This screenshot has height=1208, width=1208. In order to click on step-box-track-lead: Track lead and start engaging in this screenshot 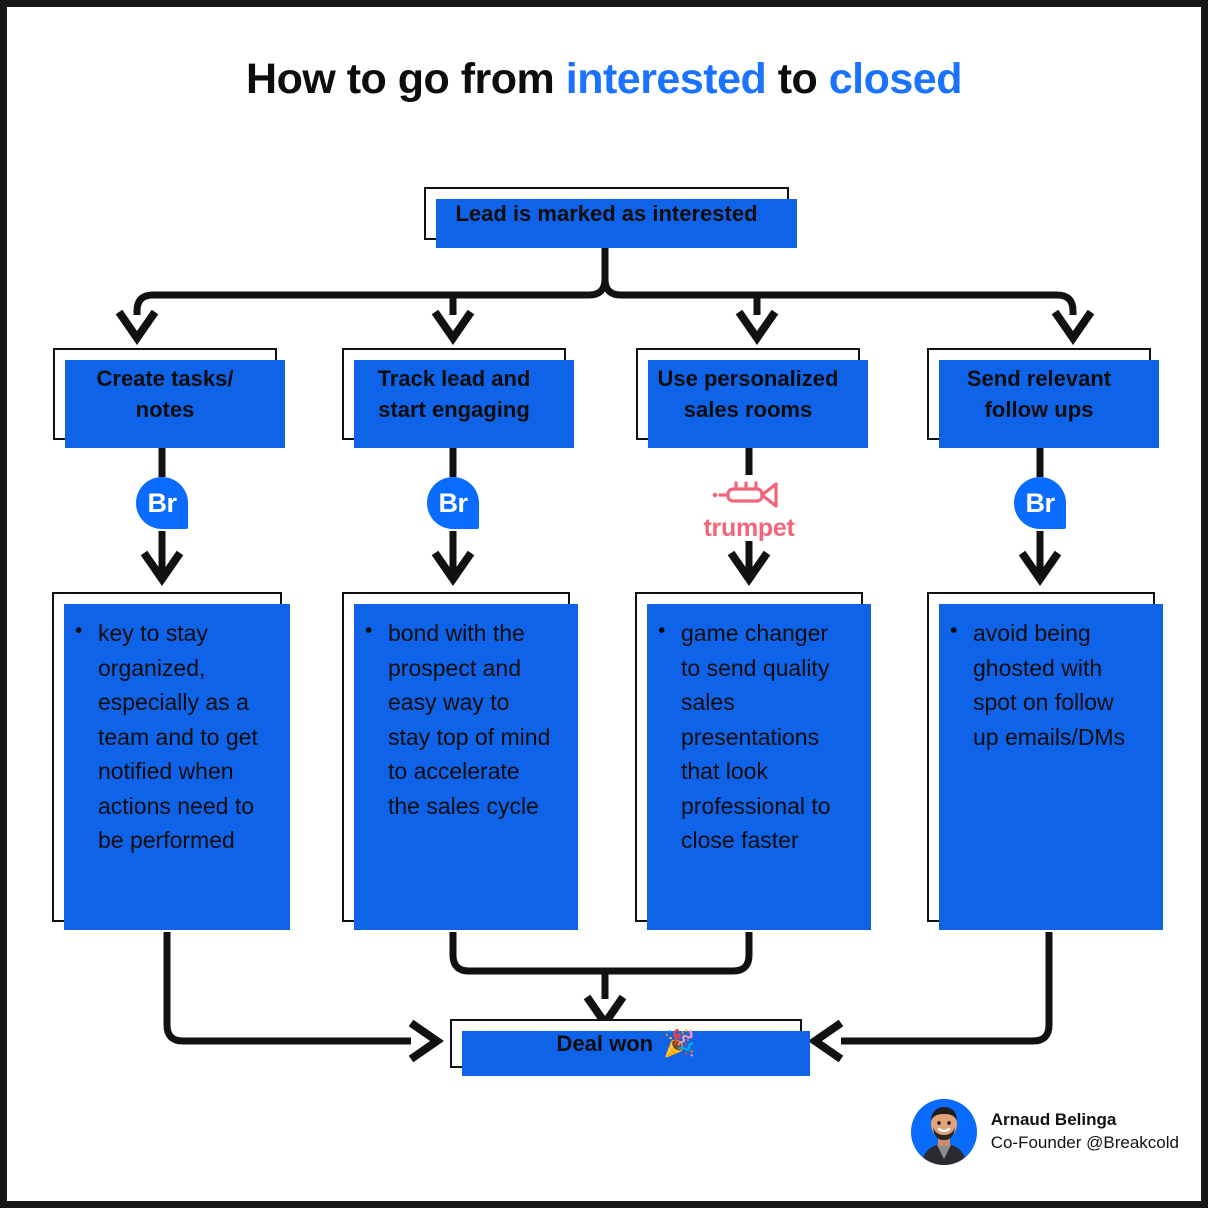, I will do `click(458, 398)`.